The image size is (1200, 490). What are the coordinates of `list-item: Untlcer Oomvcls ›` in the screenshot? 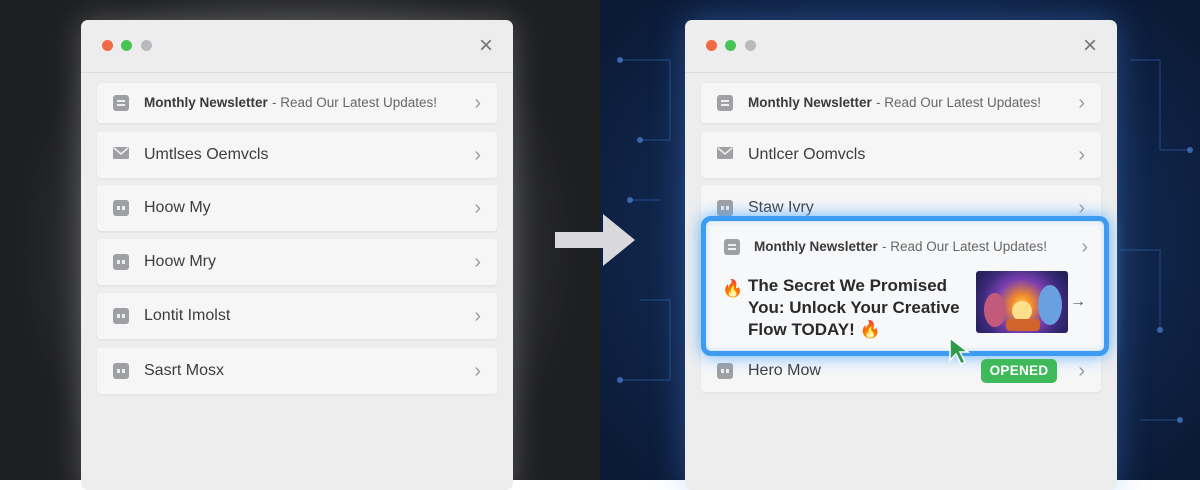 It's located at (901, 155).